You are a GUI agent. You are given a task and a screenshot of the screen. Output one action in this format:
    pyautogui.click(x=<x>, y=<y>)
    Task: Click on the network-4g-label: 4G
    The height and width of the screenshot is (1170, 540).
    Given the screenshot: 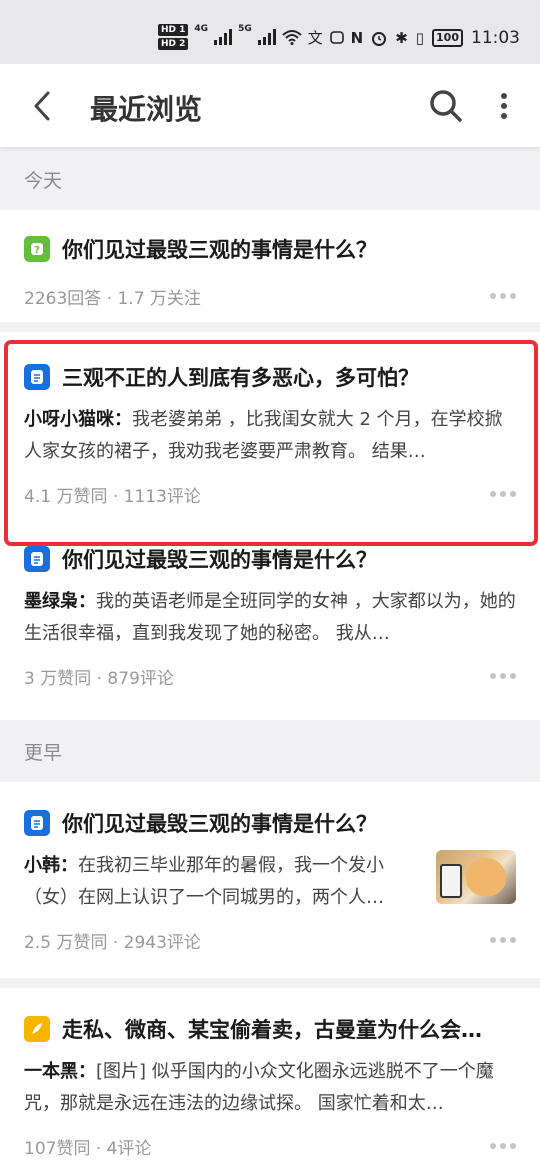 What is the action you would take?
    pyautogui.click(x=201, y=29)
    